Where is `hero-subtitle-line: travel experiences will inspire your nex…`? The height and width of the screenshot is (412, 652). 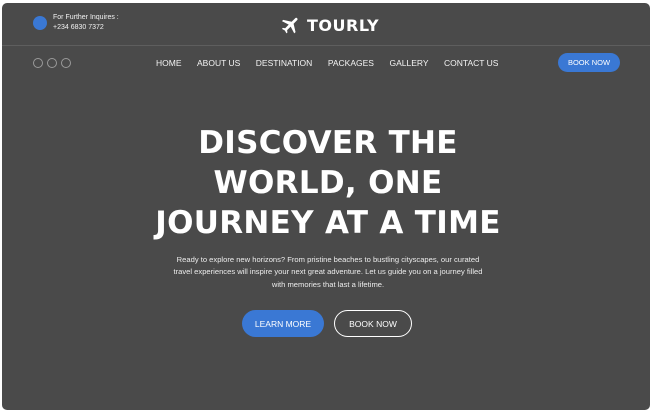 hero-subtitle-line: travel experiences will inspire your nex… is located at coordinates (328, 272).